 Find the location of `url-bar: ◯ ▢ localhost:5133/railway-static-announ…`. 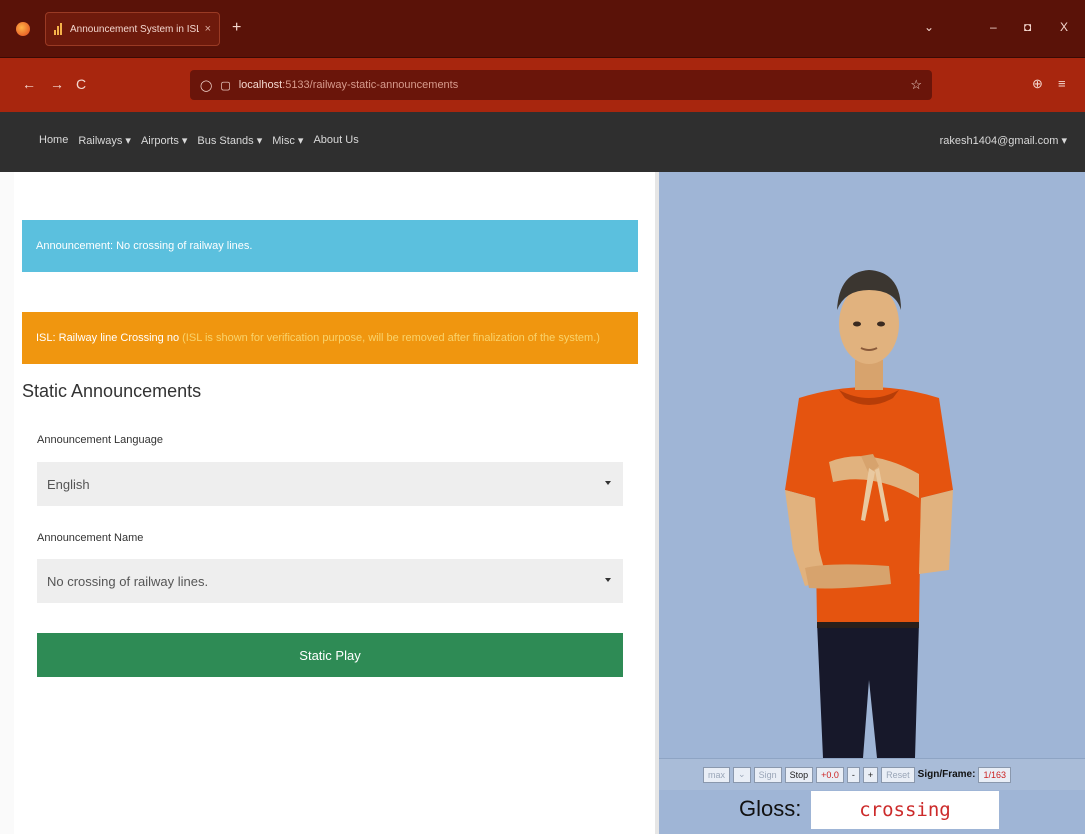

url-bar: ◯ ▢ localhost:5133/railway-static-announ… is located at coordinates (561, 85).